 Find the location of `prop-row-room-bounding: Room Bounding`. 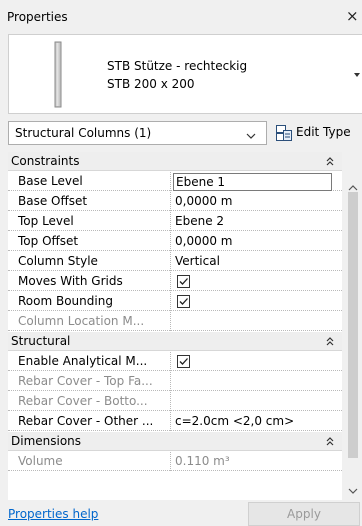

prop-row-room-bounding: Room Bounding is located at coordinates (175, 301).